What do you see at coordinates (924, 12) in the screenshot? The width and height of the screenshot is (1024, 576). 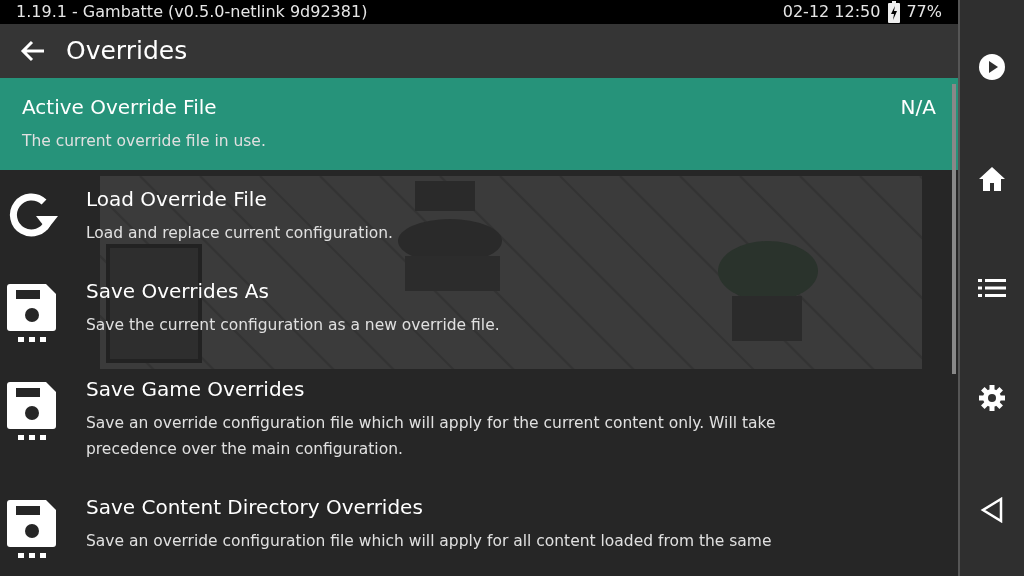 I see `battery-level: 77%` at bounding box center [924, 12].